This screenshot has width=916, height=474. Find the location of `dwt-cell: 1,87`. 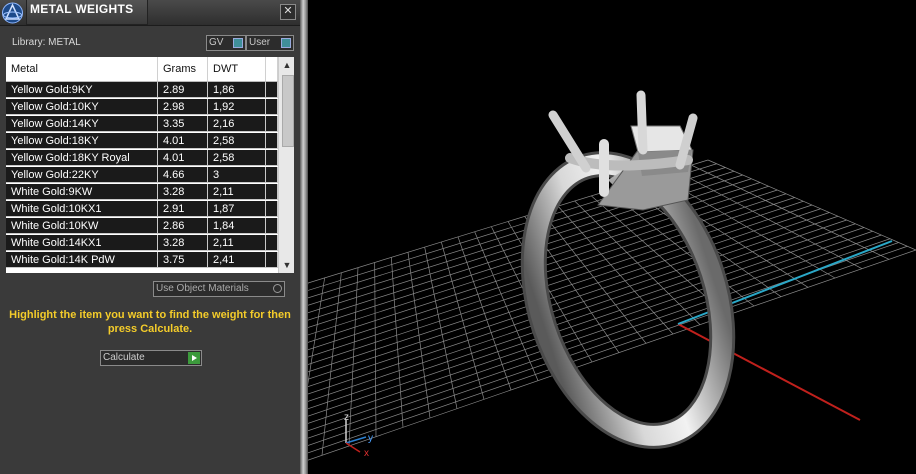

dwt-cell: 1,87 is located at coordinates (237, 209).